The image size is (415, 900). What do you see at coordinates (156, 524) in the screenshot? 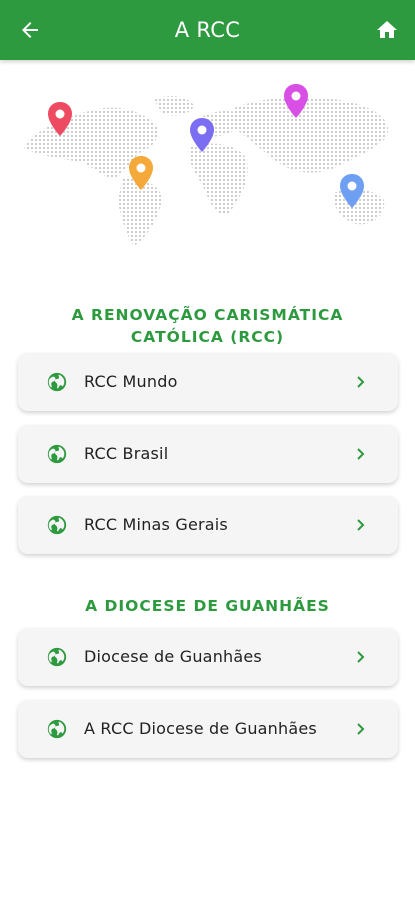
I see `list-item-label: RCC Minas Gerais` at bounding box center [156, 524].